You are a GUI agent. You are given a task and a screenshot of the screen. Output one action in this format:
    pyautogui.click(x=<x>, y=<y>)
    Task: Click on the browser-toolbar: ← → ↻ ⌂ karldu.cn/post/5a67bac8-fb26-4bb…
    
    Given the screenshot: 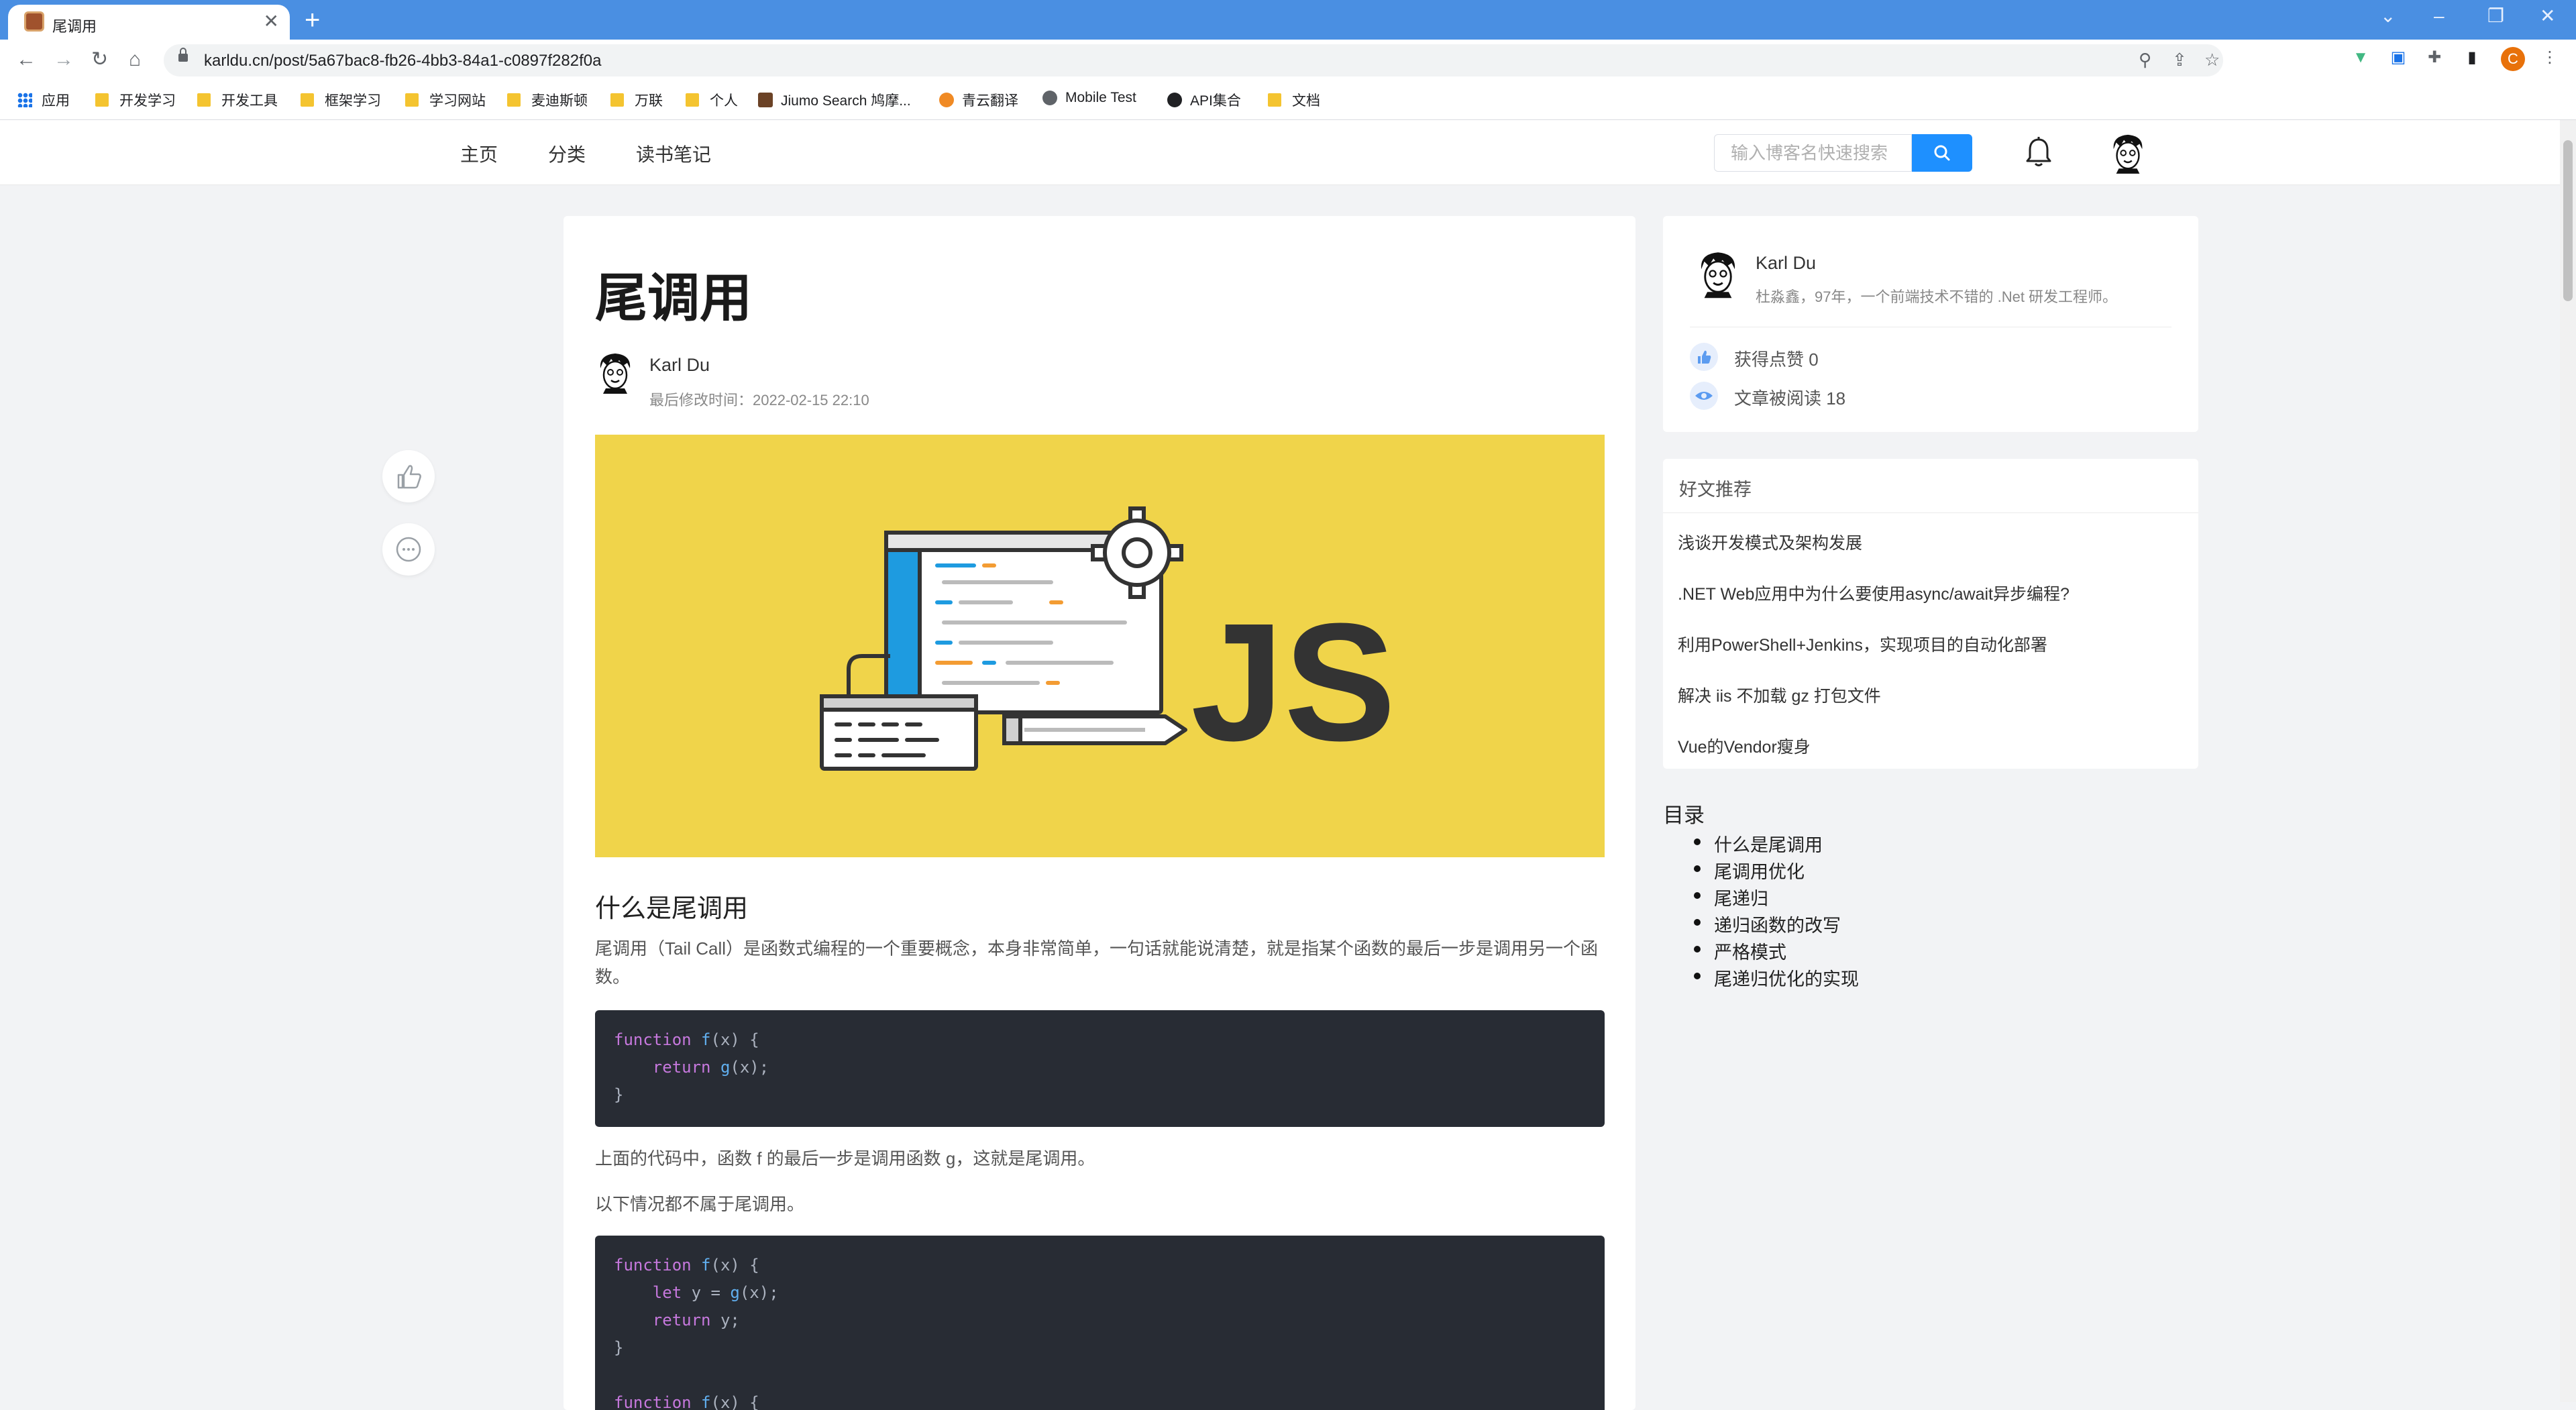 What is the action you would take?
    pyautogui.click(x=1288, y=60)
    